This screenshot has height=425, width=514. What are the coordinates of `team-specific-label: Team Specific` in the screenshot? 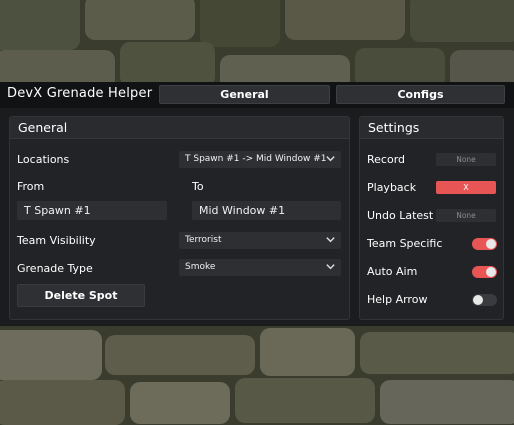 It's located at (405, 243).